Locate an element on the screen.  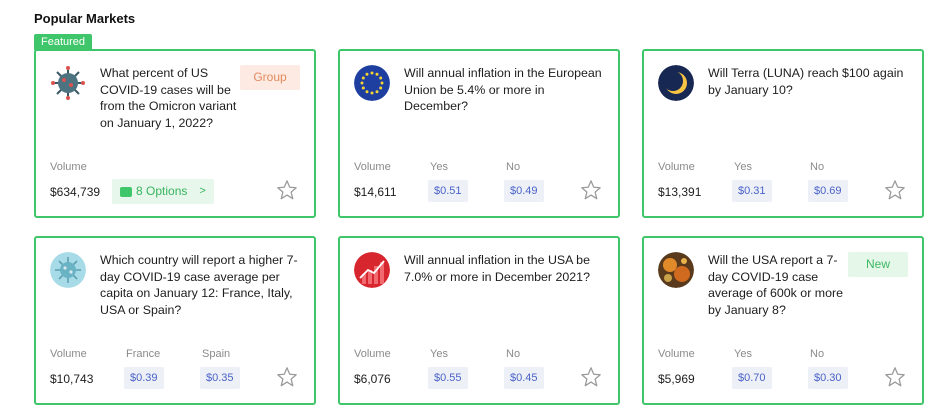
covid-virus-icon is located at coordinates (68, 83).